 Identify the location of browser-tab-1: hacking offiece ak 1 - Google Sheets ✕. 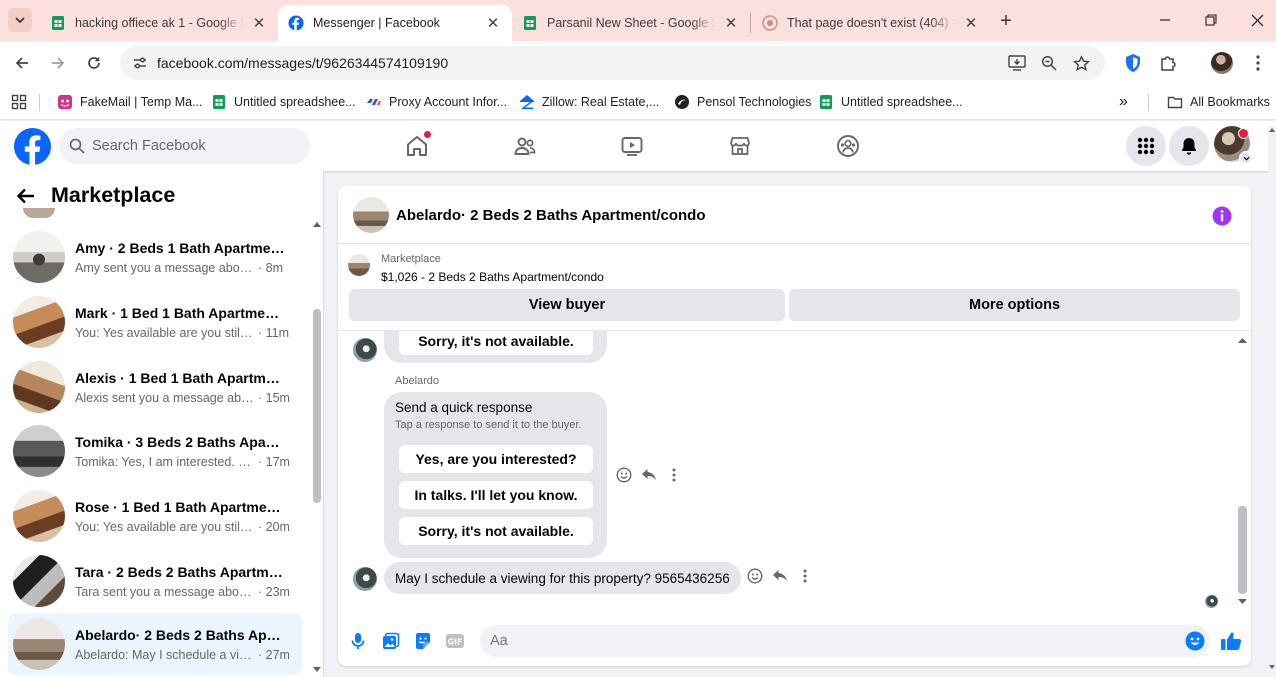
(159, 23).